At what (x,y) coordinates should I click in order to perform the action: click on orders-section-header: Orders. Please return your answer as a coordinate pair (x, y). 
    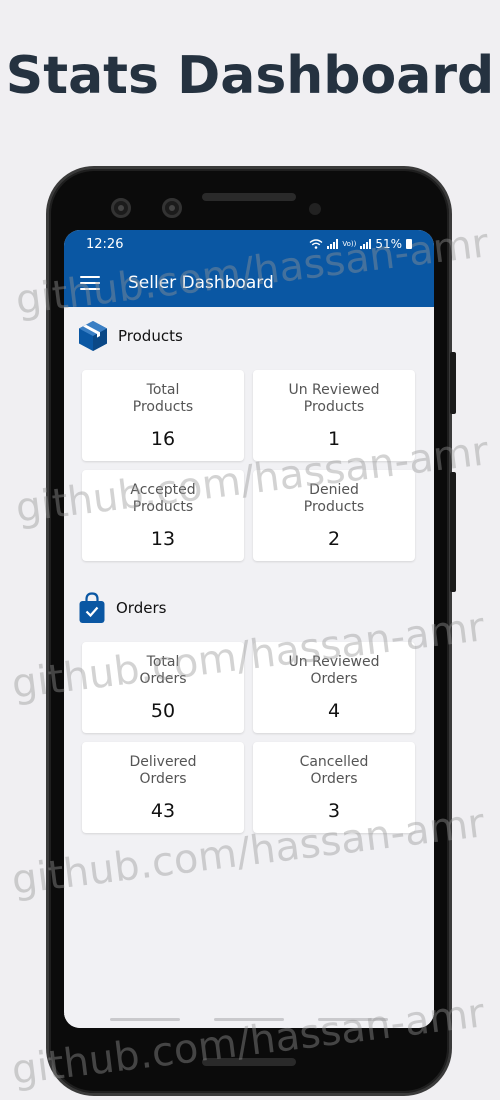
    Looking at the image, I should click on (122, 608).